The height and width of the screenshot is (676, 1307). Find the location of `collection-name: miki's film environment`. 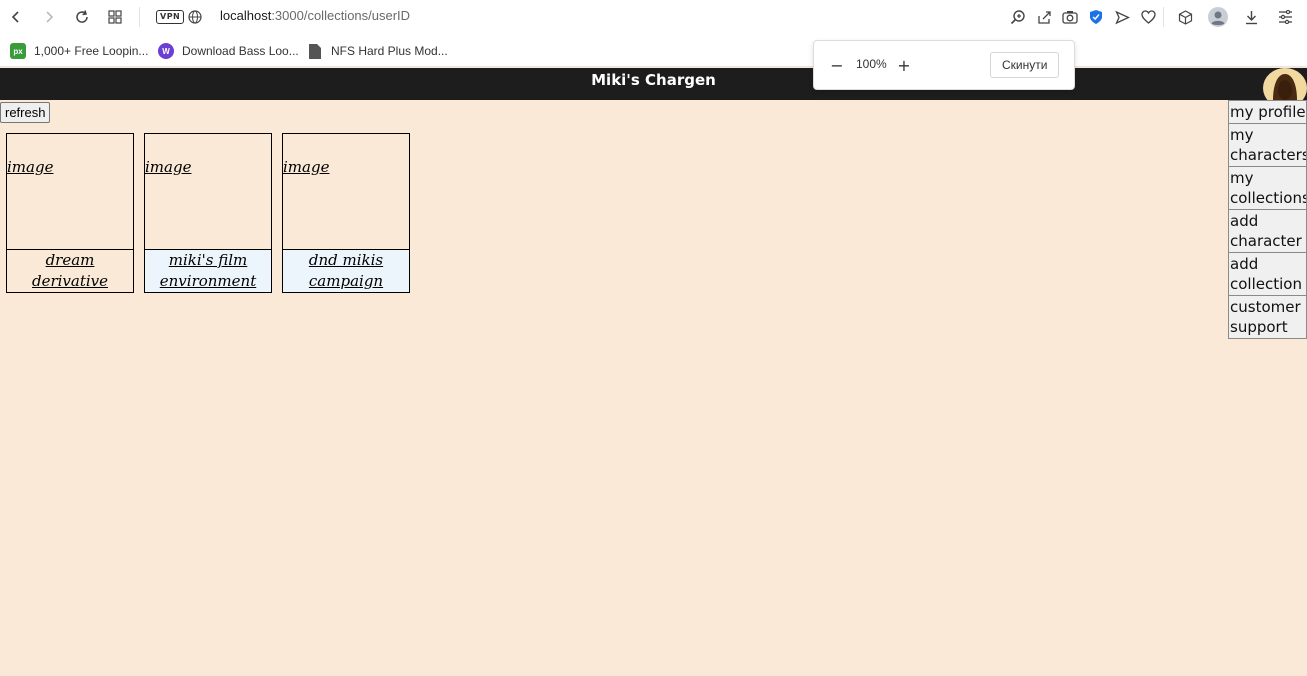

collection-name: miki's film environment is located at coordinates (208, 270).